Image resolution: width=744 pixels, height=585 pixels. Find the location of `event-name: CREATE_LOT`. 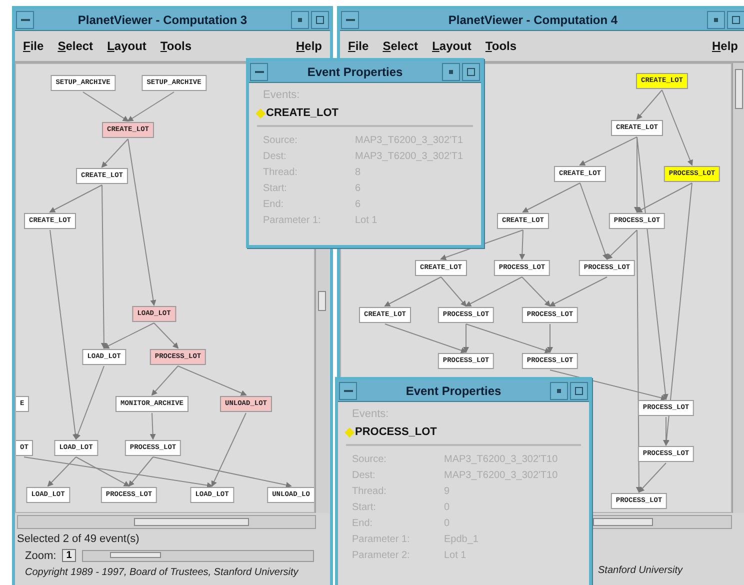

event-name: CREATE_LOT is located at coordinates (302, 113).